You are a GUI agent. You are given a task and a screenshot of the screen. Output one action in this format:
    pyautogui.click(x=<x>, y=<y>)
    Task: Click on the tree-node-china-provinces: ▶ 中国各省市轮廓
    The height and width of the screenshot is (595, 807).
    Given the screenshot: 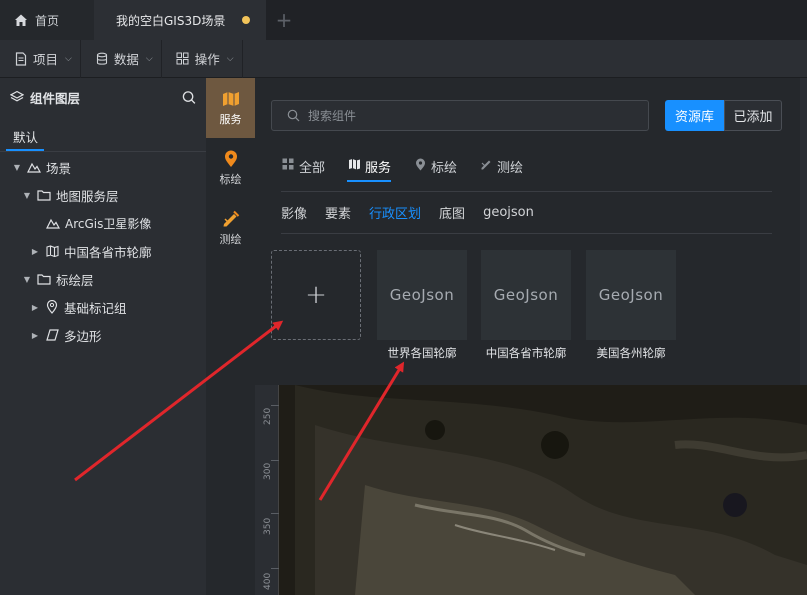 What is the action you would take?
    pyautogui.click(x=91, y=251)
    